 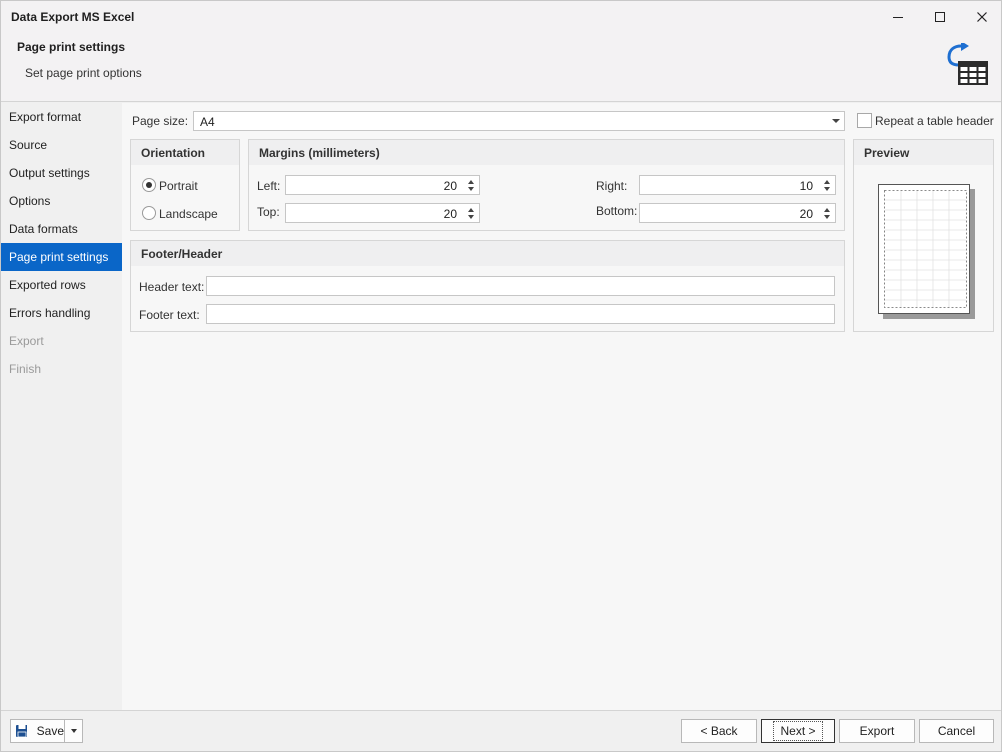 I want to click on footer-text-label: Footer text:, so click(x=169, y=315).